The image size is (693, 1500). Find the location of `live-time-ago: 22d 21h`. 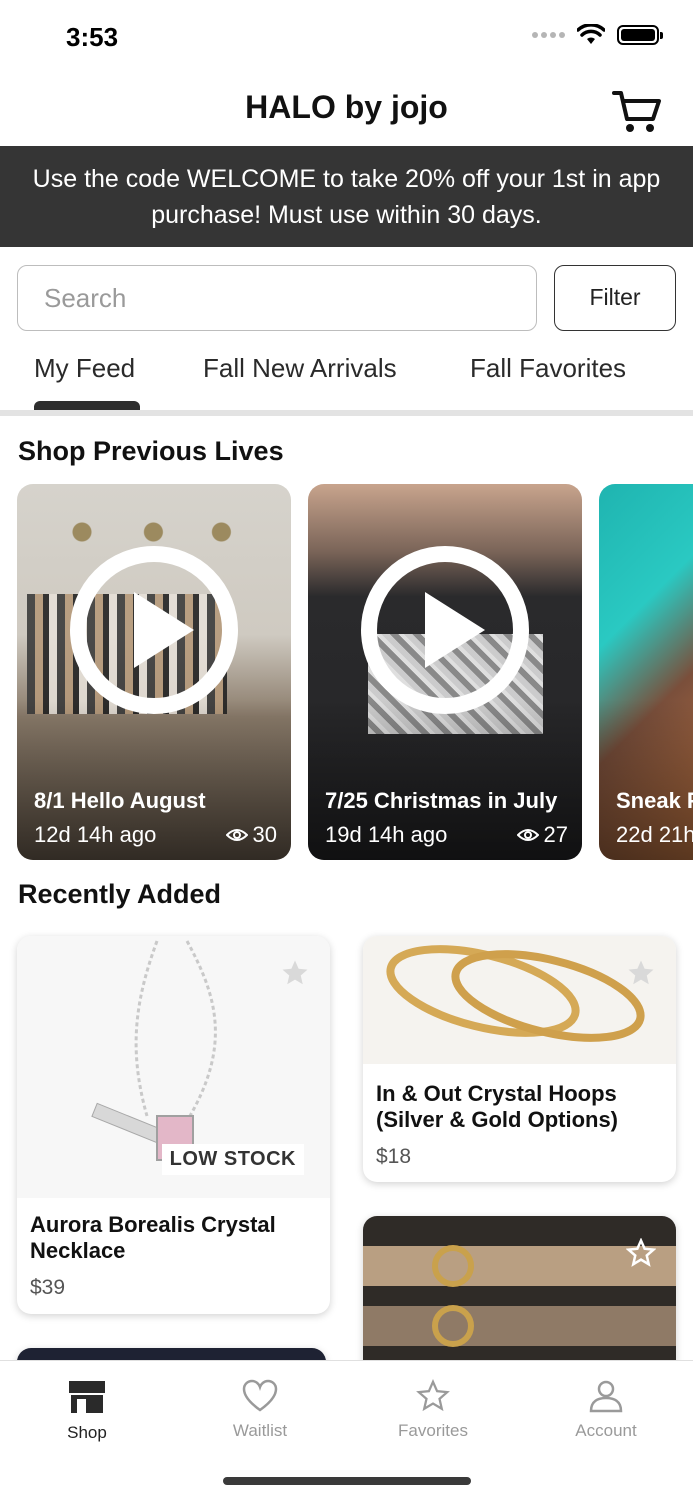

live-time-ago: 22d 21h is located at coordinates (654, 834).